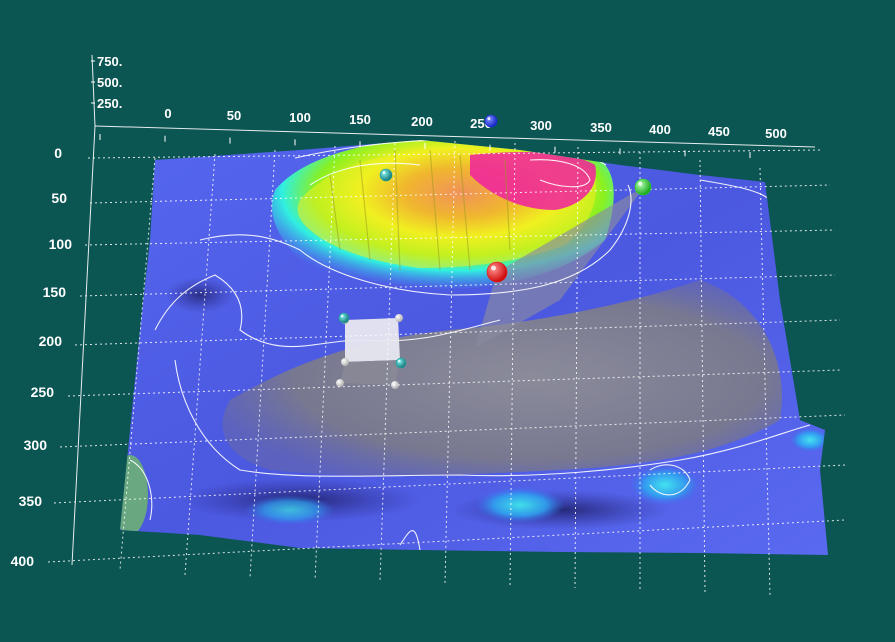 The image size is (895, 642). Describe the element at coordinates (167, 113) in the screenshot. I see `x-tick-label: 0` at that location.